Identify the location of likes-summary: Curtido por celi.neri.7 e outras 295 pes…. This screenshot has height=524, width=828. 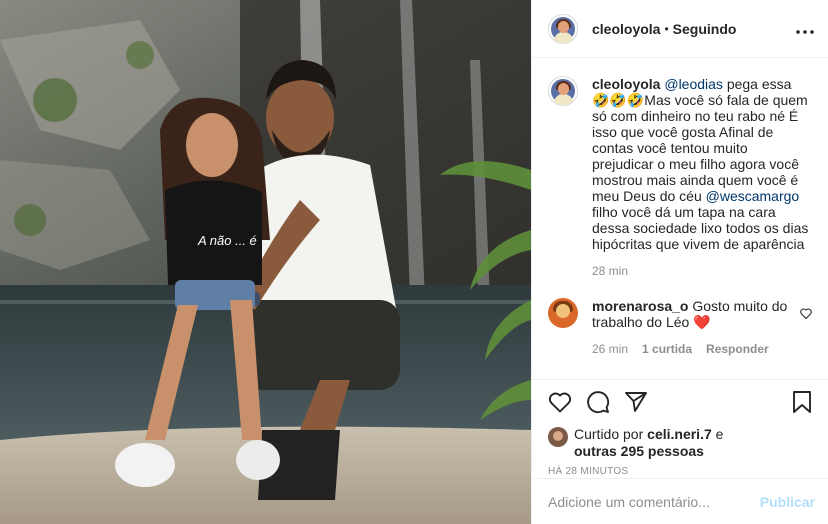
(680, 443).